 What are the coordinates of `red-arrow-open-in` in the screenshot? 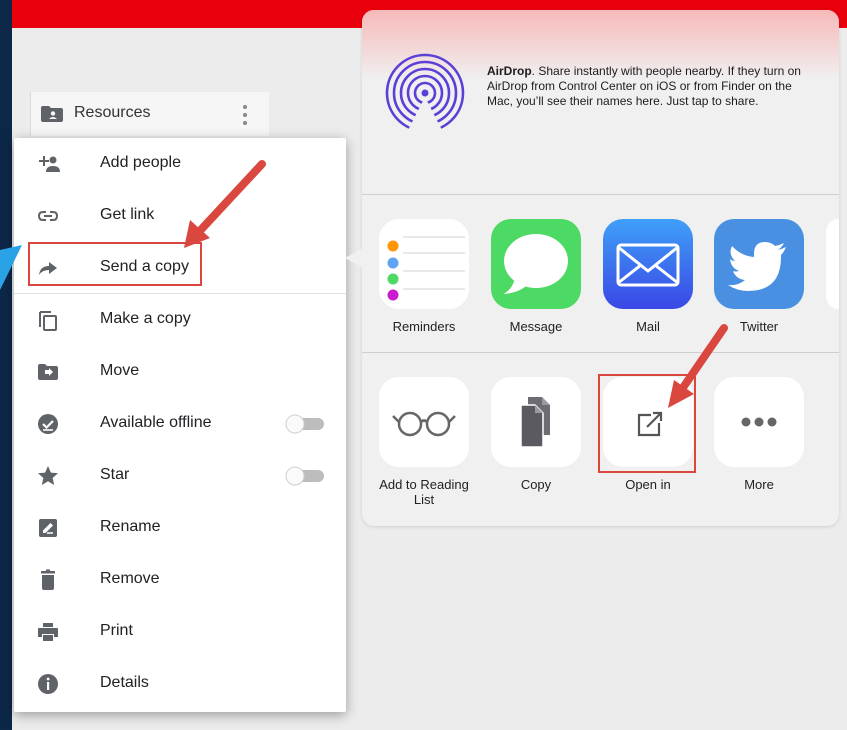 It's located at (698, 366).